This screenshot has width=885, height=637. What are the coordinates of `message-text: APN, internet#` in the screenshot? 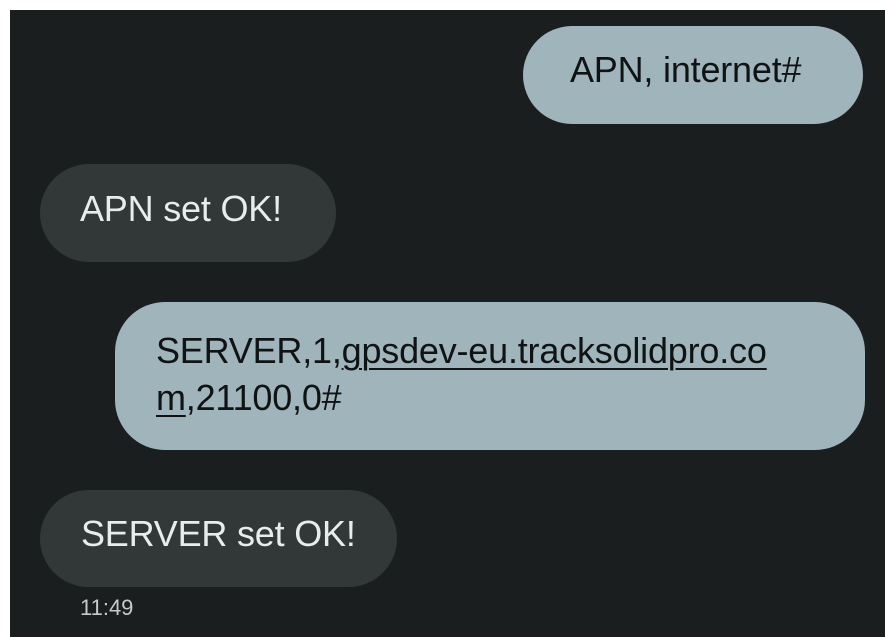 It's located at (686, 69).